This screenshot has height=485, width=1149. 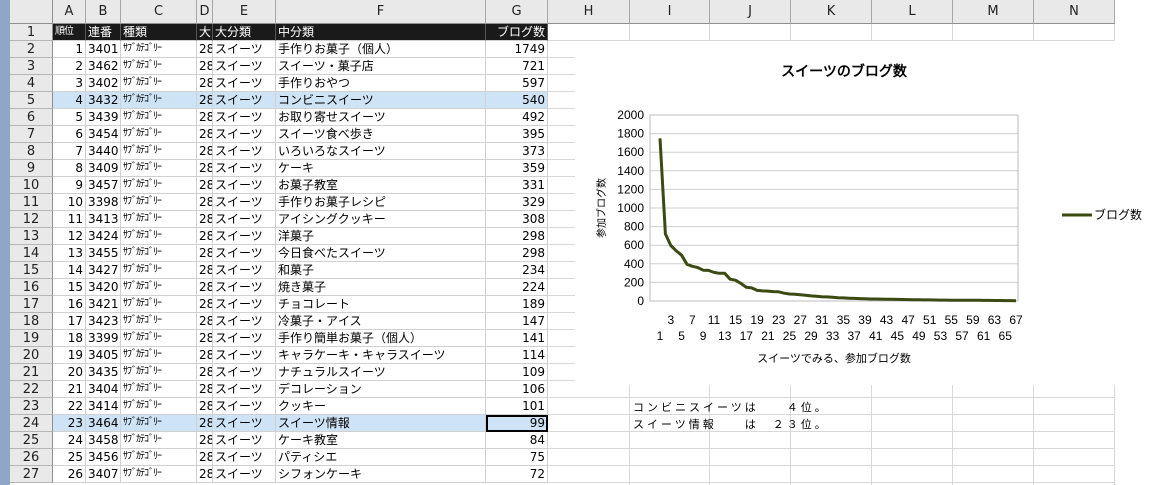 I want to click on row-header: 16, so click(x=31, y=287).